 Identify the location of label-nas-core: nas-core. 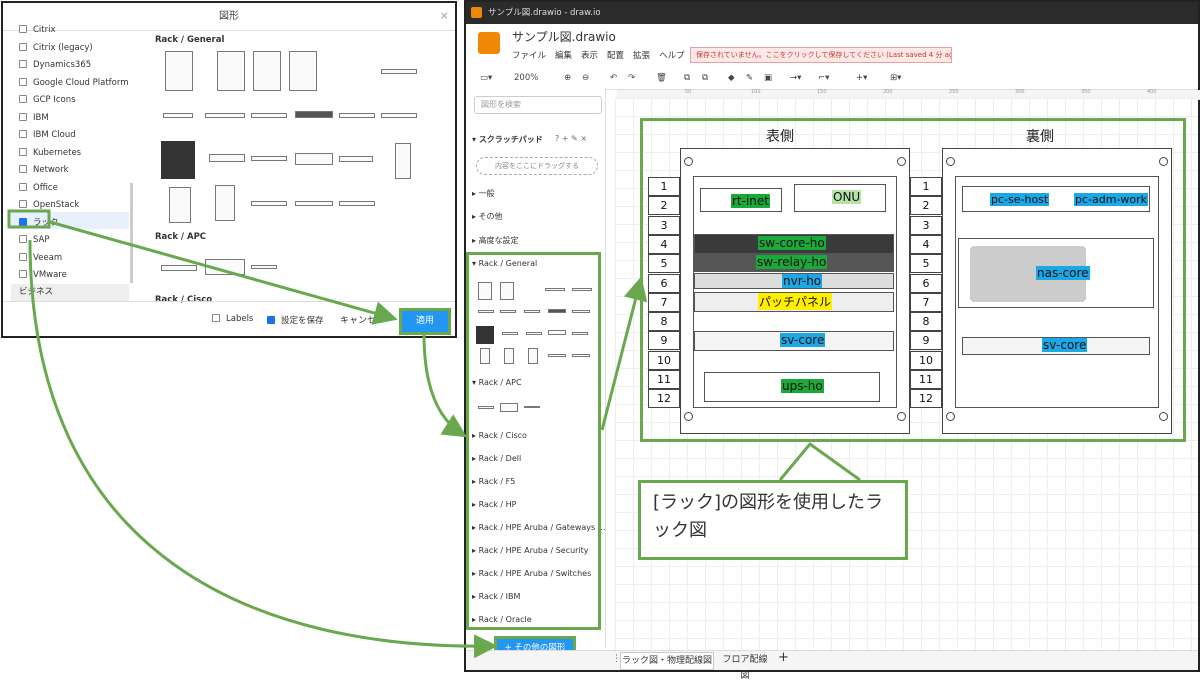
(1063, 273).